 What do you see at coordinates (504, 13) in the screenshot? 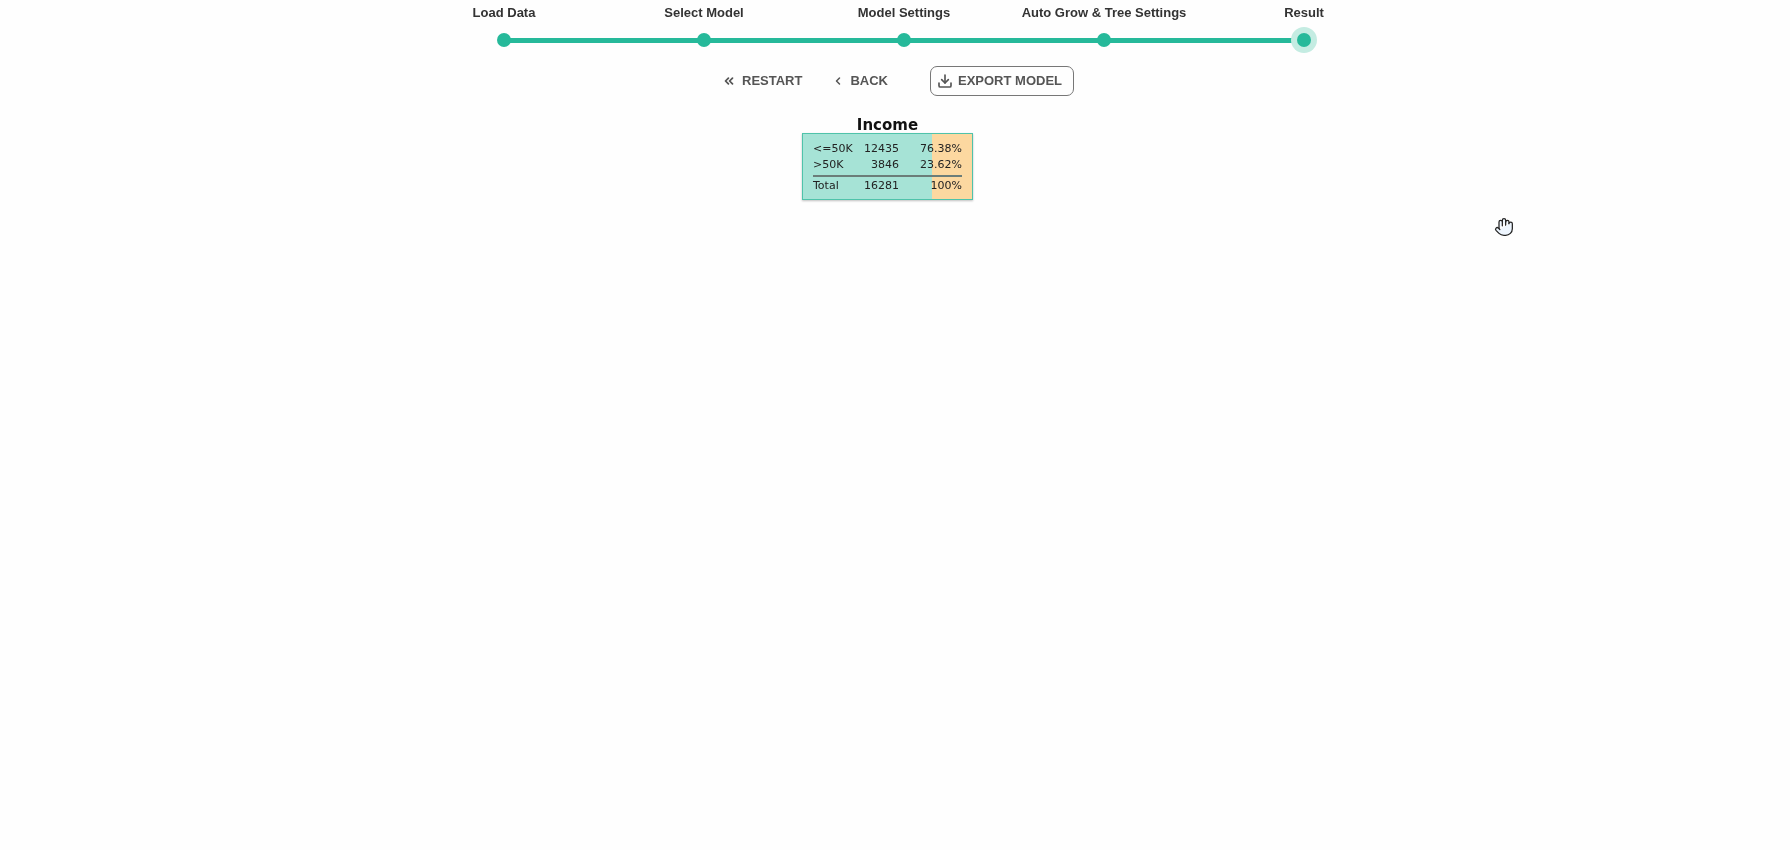
I see `step-label: Load Data` at bounding box center [504, 13].